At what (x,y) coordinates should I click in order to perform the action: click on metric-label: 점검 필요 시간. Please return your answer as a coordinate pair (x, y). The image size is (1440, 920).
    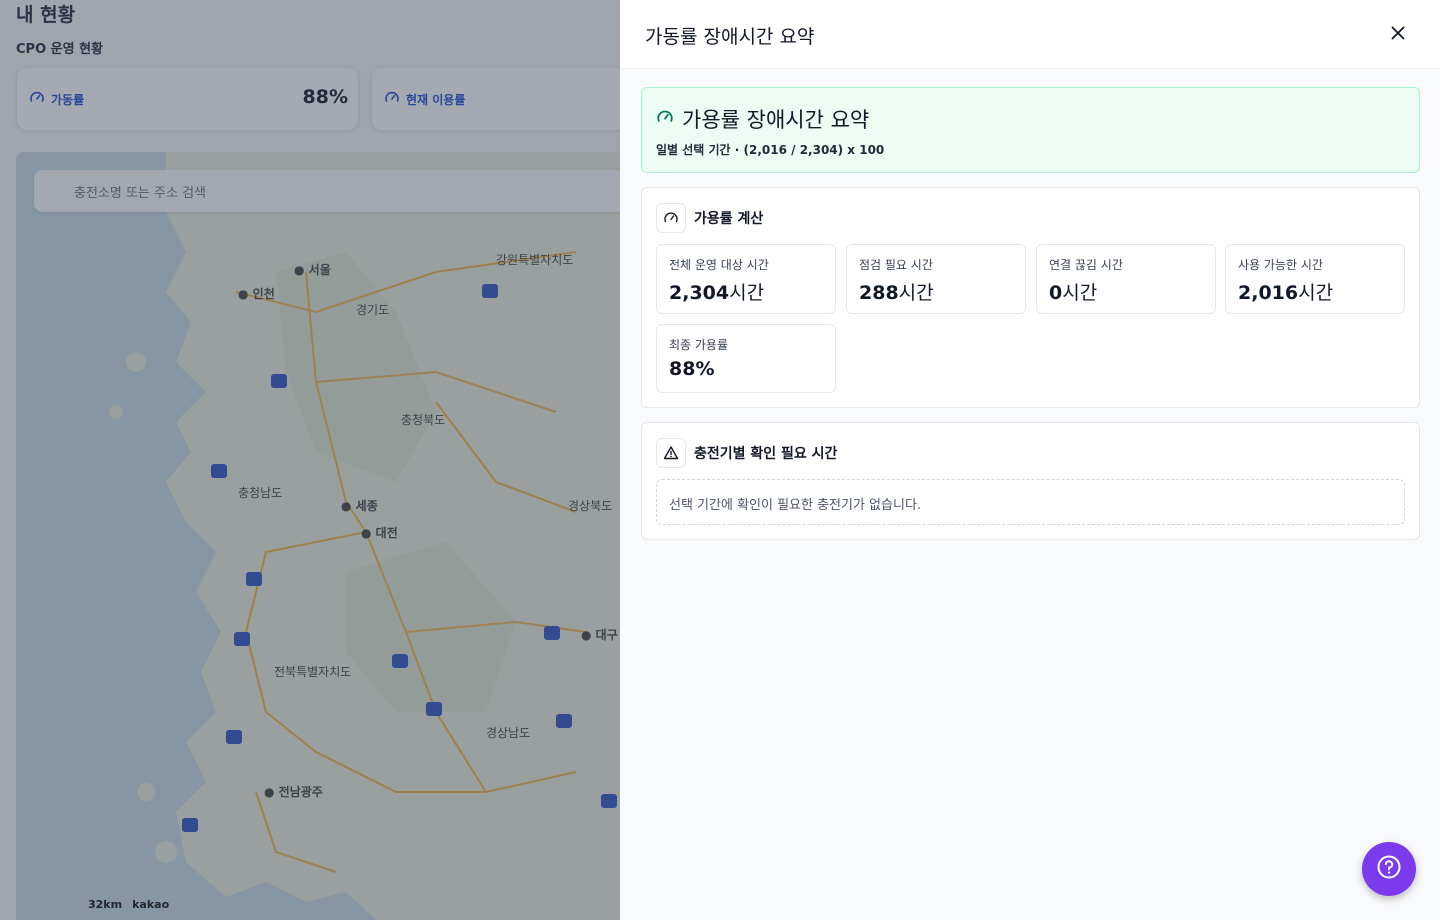
    Looking at the image, I should click on (896, 265).